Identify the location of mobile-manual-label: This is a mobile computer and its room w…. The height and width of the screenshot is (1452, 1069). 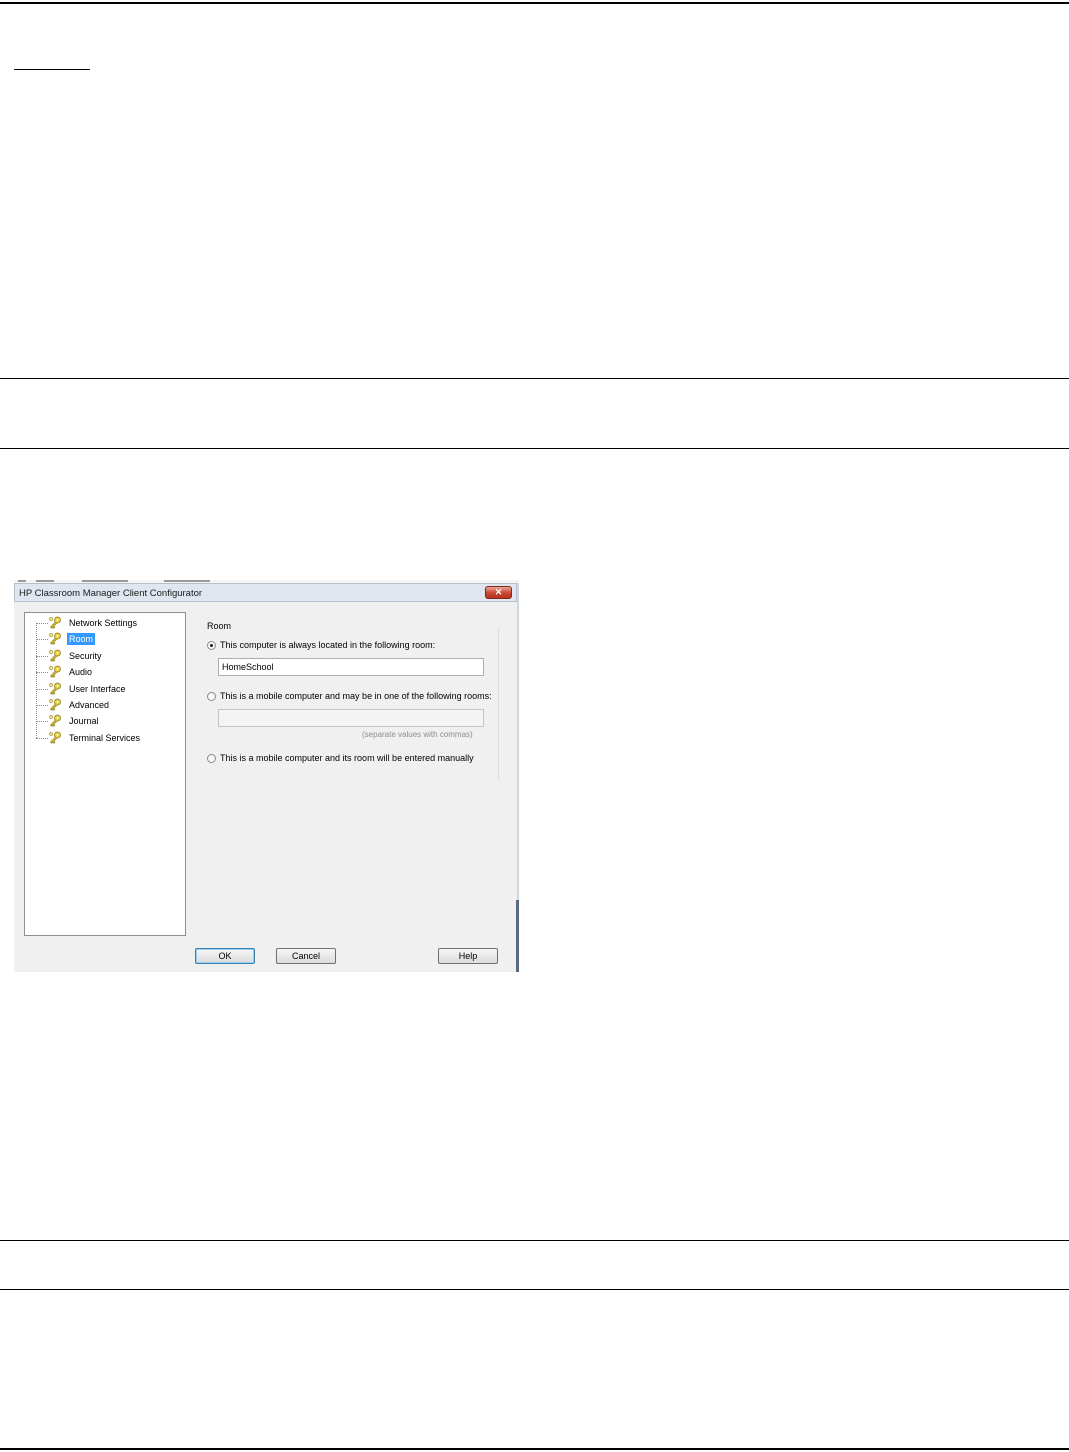
(347, 758).